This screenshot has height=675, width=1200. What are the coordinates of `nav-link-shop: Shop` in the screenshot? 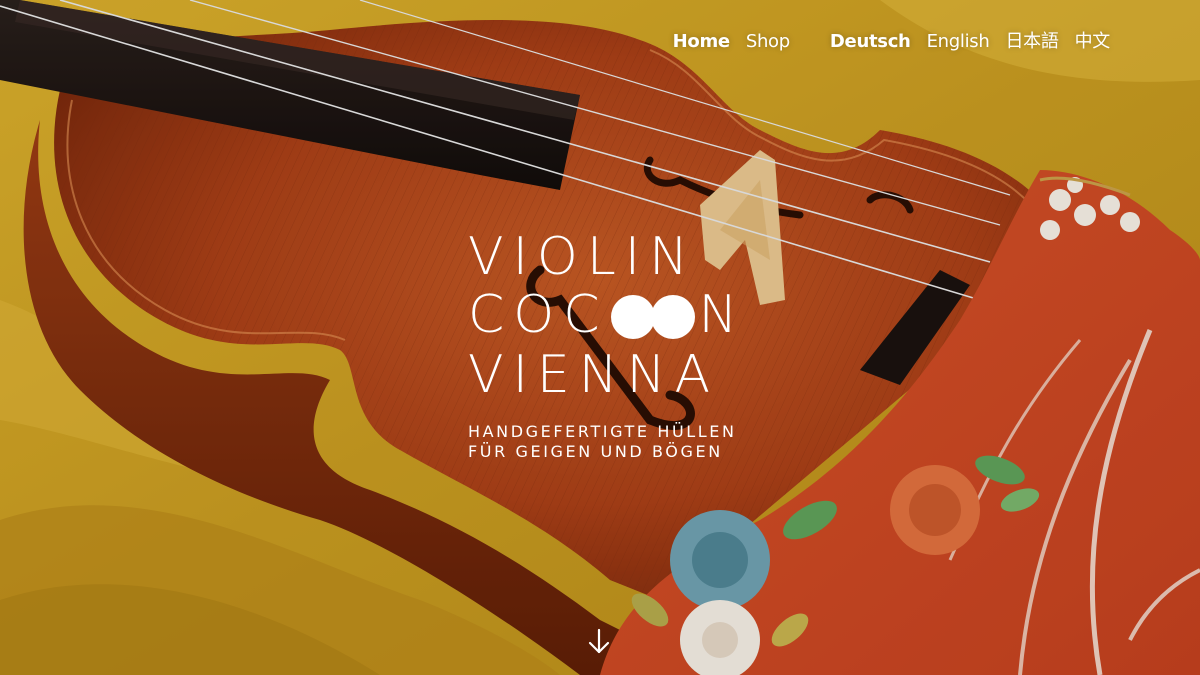 It's located at (768, 42).